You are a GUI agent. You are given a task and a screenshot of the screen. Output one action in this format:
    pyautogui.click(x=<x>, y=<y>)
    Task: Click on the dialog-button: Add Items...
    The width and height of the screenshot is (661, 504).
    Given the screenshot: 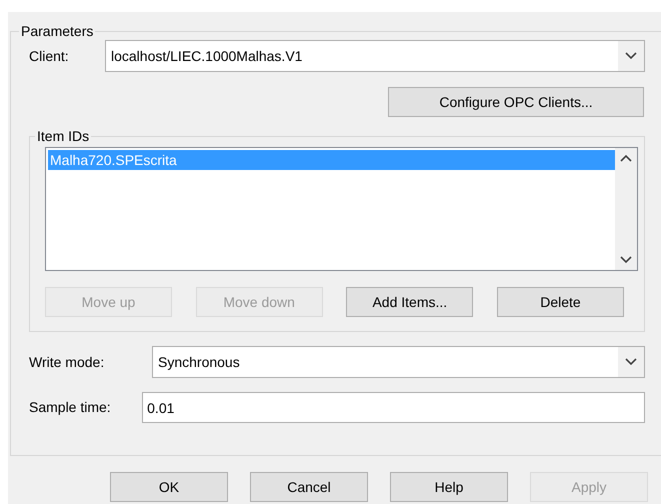 What is the action you would take?
    pyautogui.click(x=410, y=302)
    